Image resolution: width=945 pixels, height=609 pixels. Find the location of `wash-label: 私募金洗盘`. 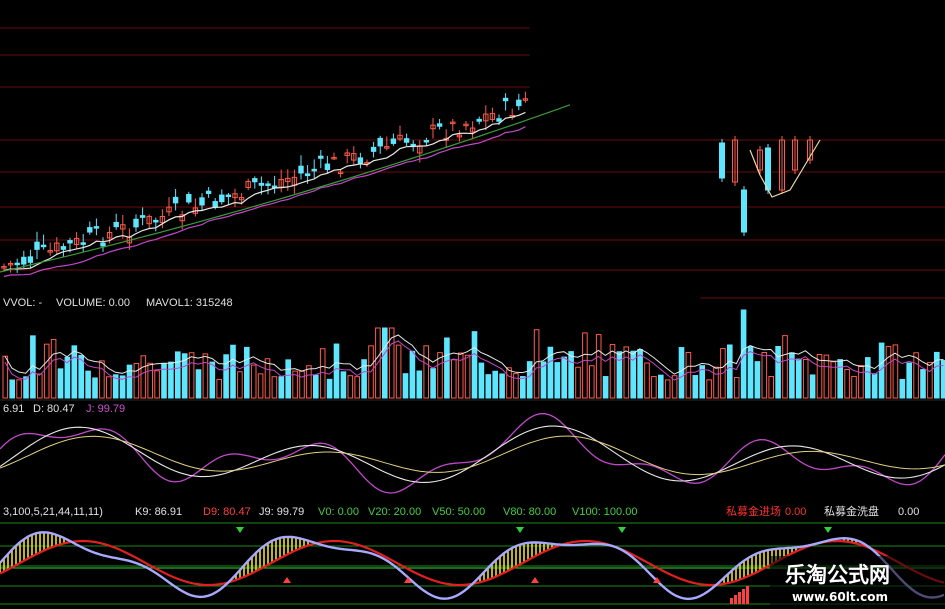

wash-label: 私募金洗盘 is located at coordinates (851, 511).